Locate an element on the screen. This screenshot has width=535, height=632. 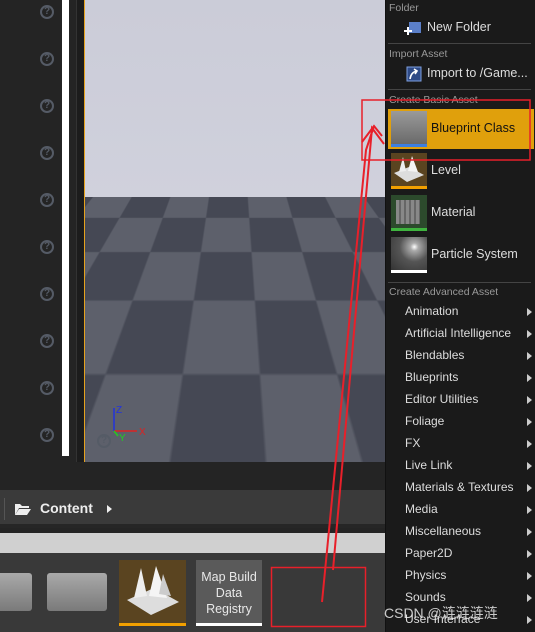
submenu-label: Artificial Intelligence is located at coordinates (458, 333).